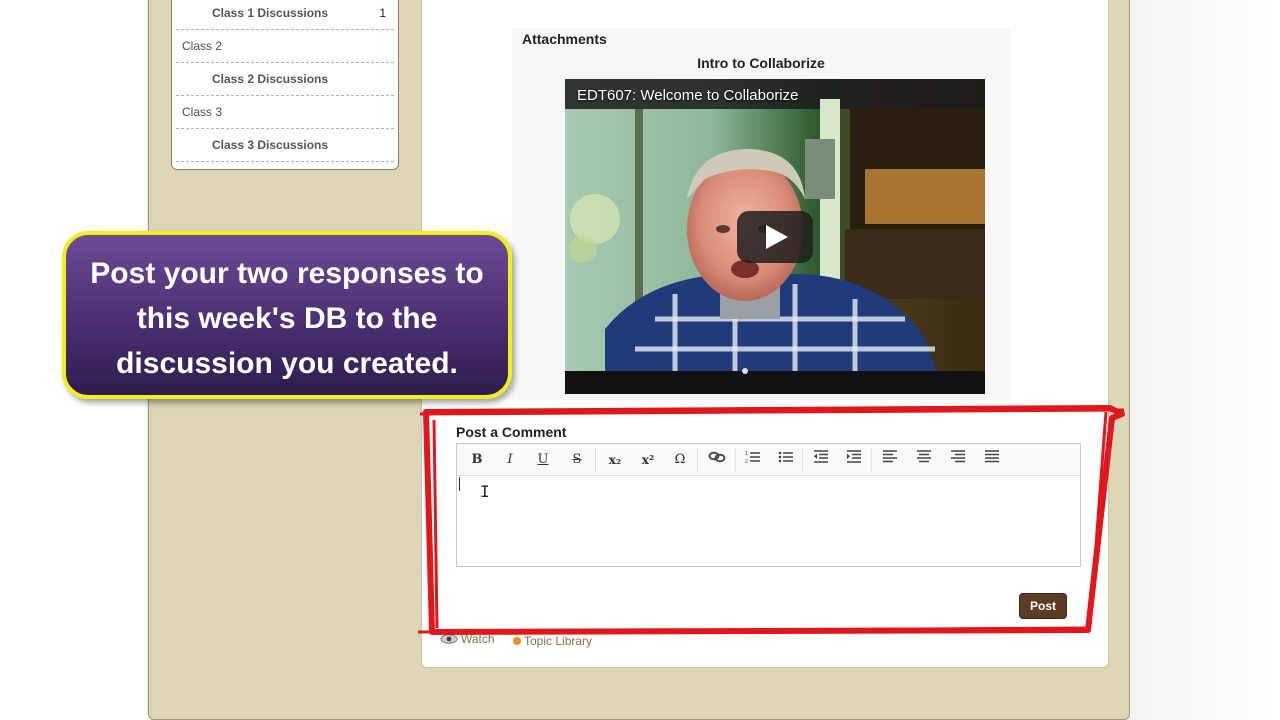 The height and width of the screenshot is (720, 1280). What do you see at coordinates (270, 145) in the screenshot?
I see `sidebar-item-label: Class 3 Discussions` at bounding box center [270, 145].